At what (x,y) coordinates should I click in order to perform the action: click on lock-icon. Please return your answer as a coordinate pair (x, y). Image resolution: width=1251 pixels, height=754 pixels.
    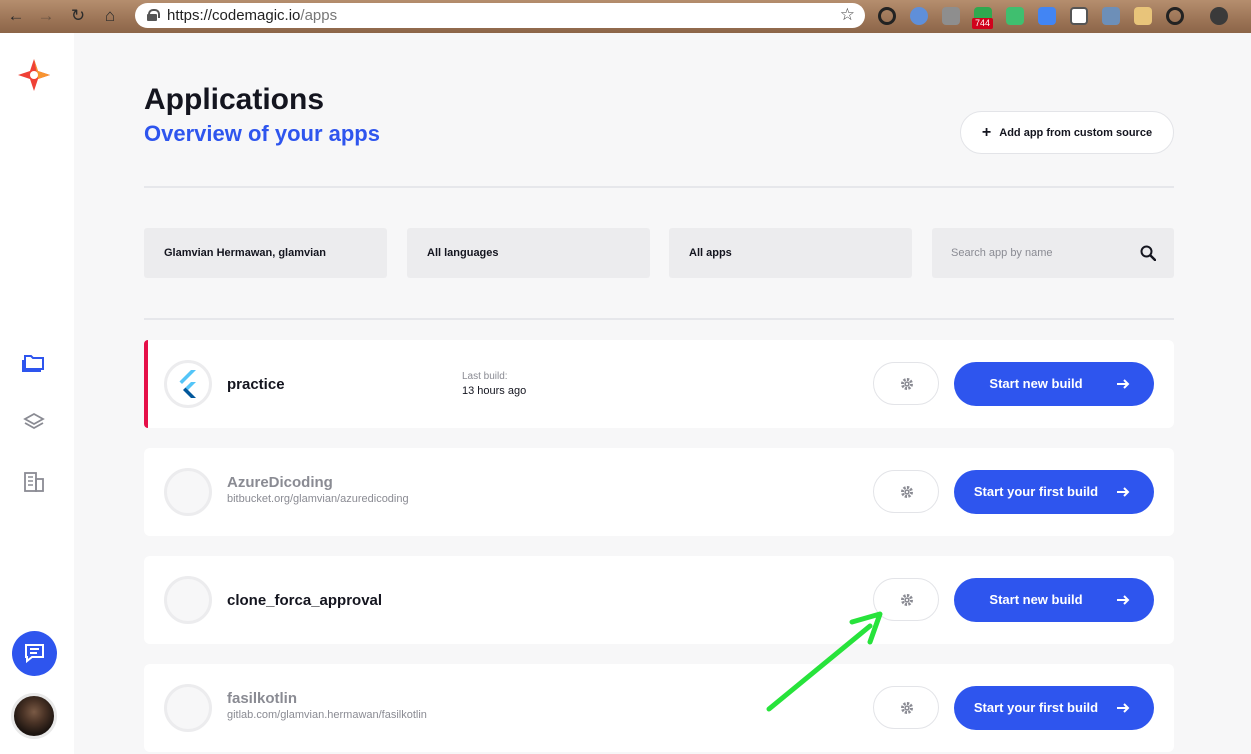
    Looking at the image, I should click on (153, 15).